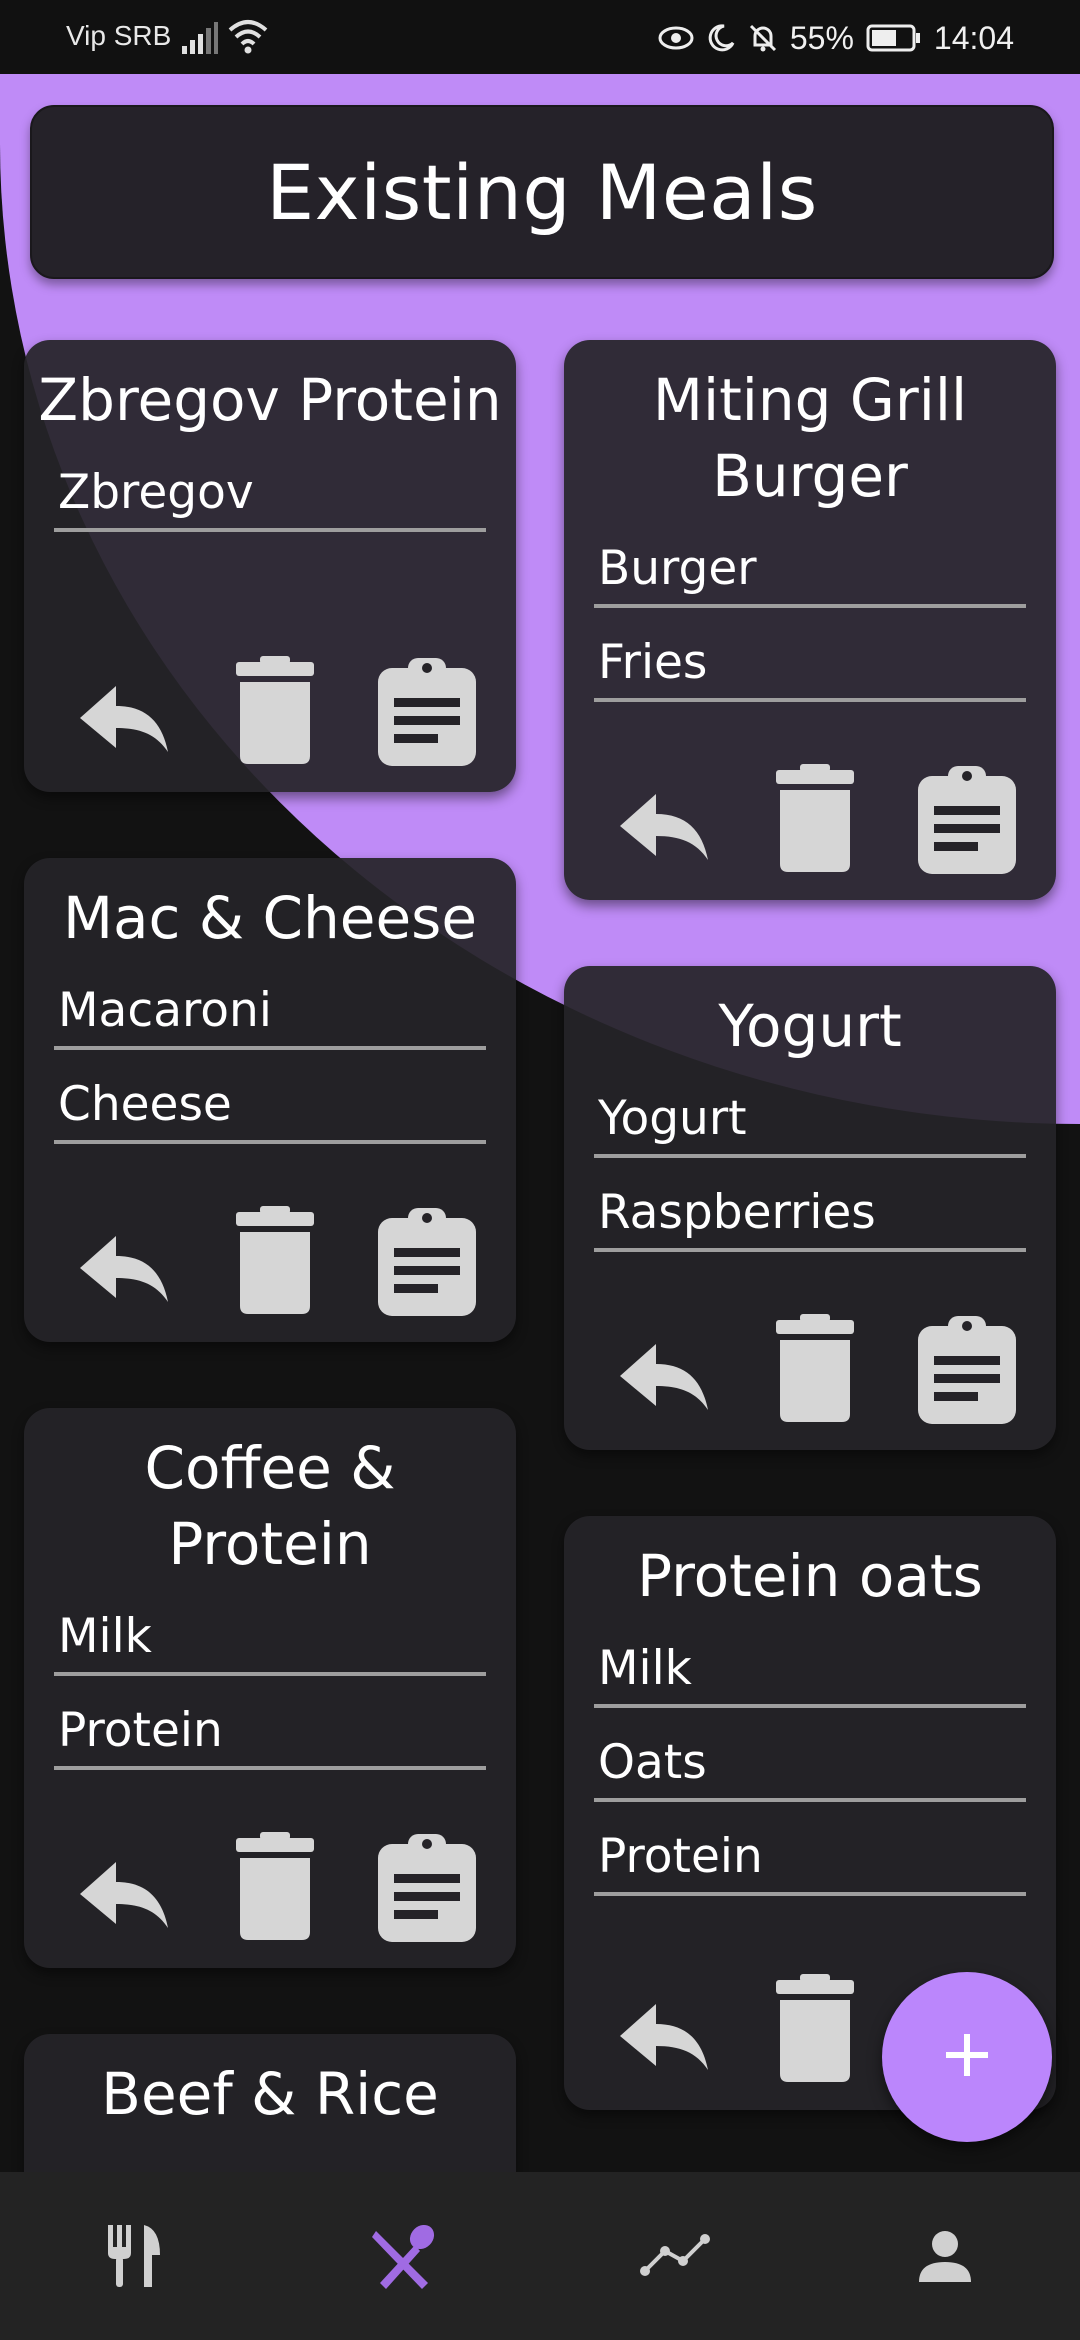  Describe the element at coordinates (810, 1026) in the screenshot. I see `meal-title: Yogurt` at that location.